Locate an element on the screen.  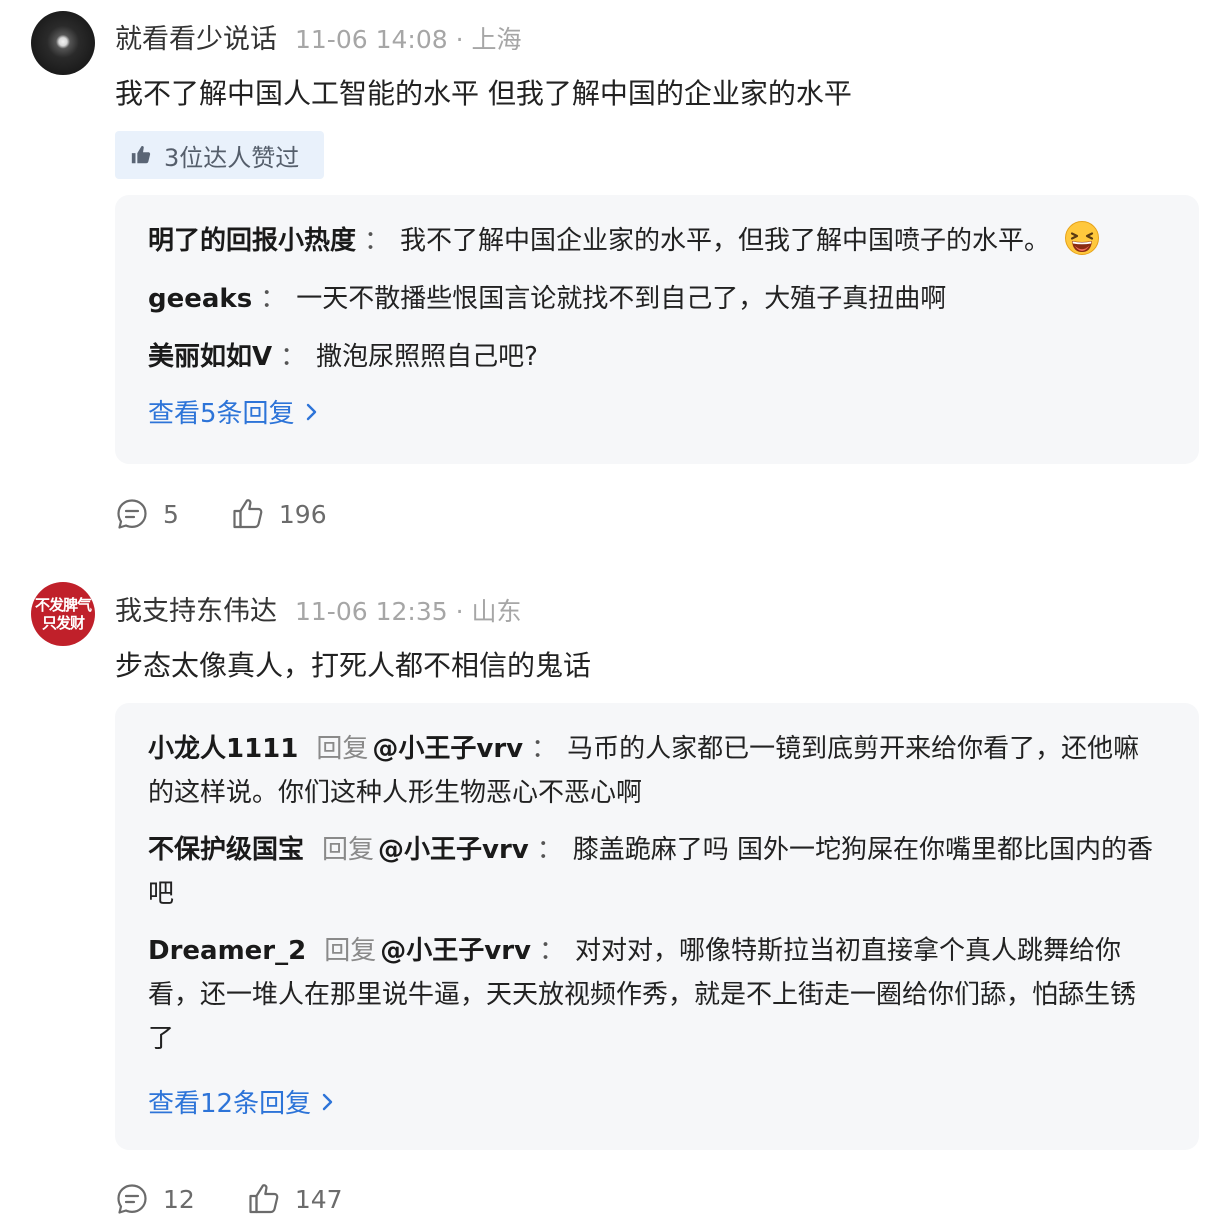
reply-text: 一天不散播些恨国言论就找不到自己了，大殖子真扭曲啊 is located at coordinates (621, 299).